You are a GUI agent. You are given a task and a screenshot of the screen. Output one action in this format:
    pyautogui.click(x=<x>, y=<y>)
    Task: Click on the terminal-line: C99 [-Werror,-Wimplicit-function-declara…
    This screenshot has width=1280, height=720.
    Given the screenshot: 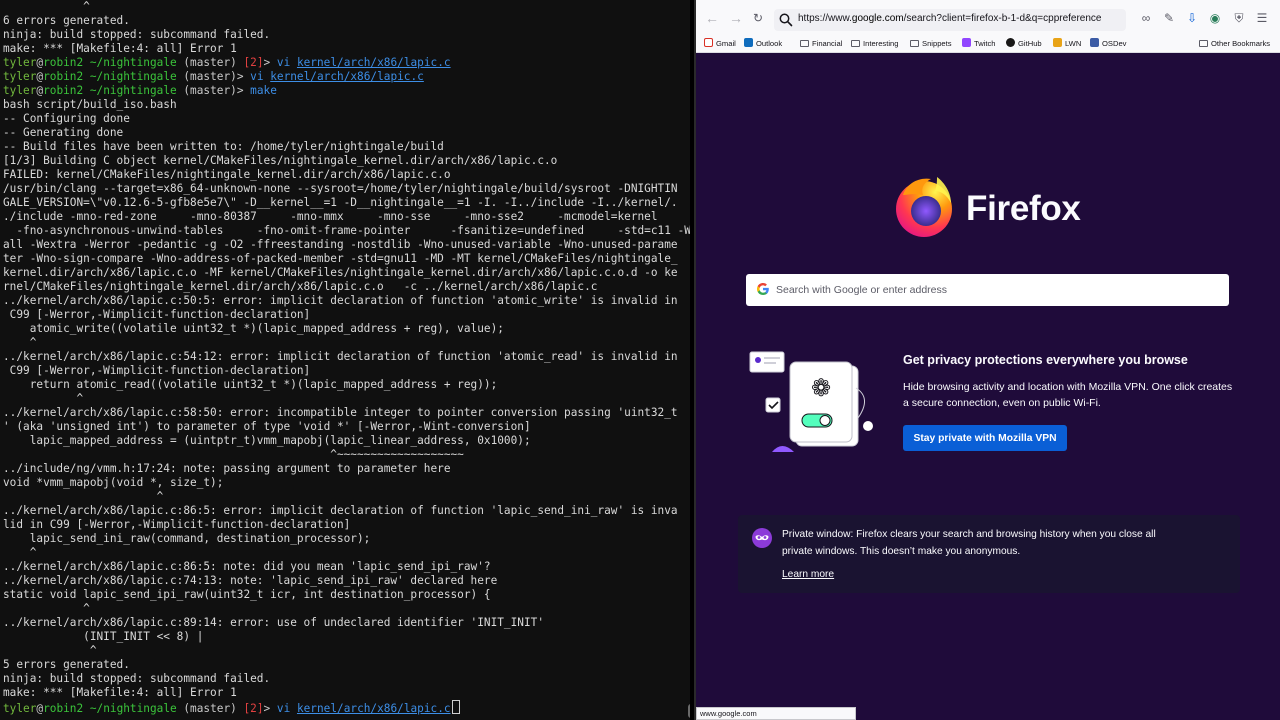 What is the action you would take?
    pyautogui.click(x=157, y=370)
    